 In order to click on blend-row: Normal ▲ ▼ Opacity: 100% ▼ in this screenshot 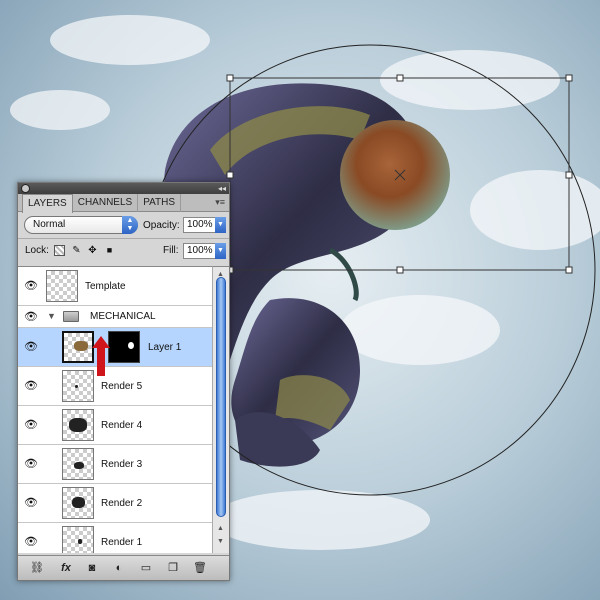, I will do `click(123, 225)`.